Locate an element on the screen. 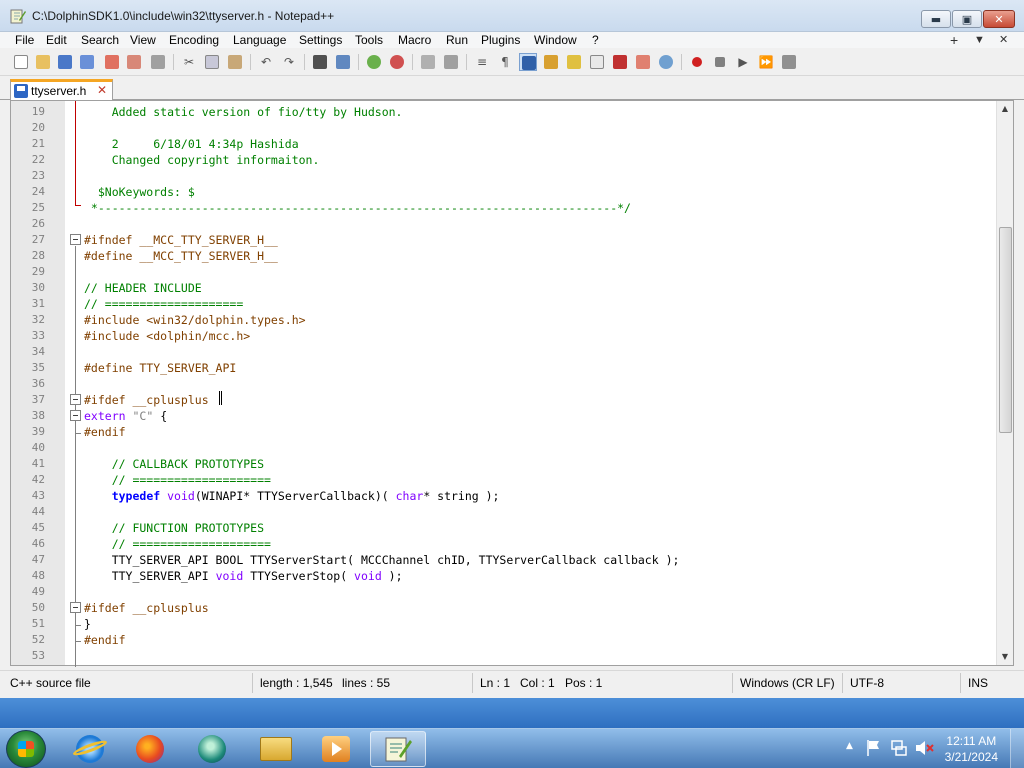 The height and width of the screenshot is (768, 1024). playback-macro-icon: ▶ is located at coordinates (743, 62).